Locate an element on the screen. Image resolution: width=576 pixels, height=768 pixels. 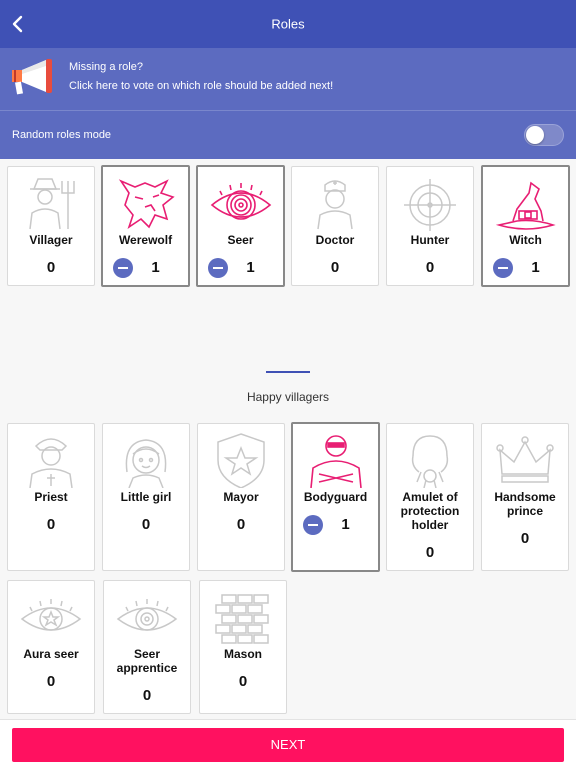
footer-bar: NEXT is located at coordinates (288, 743).